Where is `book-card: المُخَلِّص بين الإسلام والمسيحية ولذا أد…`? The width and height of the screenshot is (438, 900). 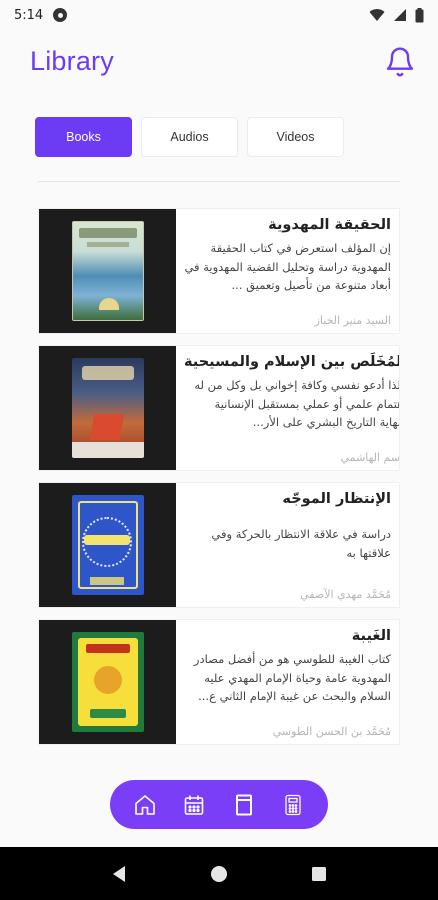
book-card: المُخَلِّص بين الإسلام والمسيحية ولذا أد… is located at coordinates (219, 408).